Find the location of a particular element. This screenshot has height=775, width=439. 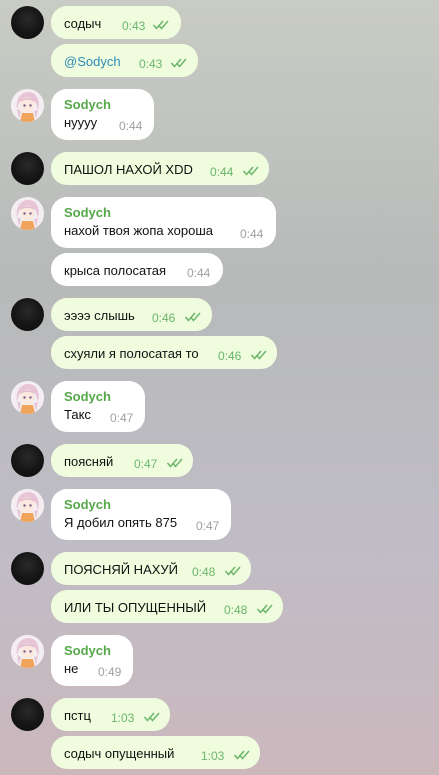

message-text: ПОЯСНЯЙ НАХУЙ is located at coordinates (121, 569).